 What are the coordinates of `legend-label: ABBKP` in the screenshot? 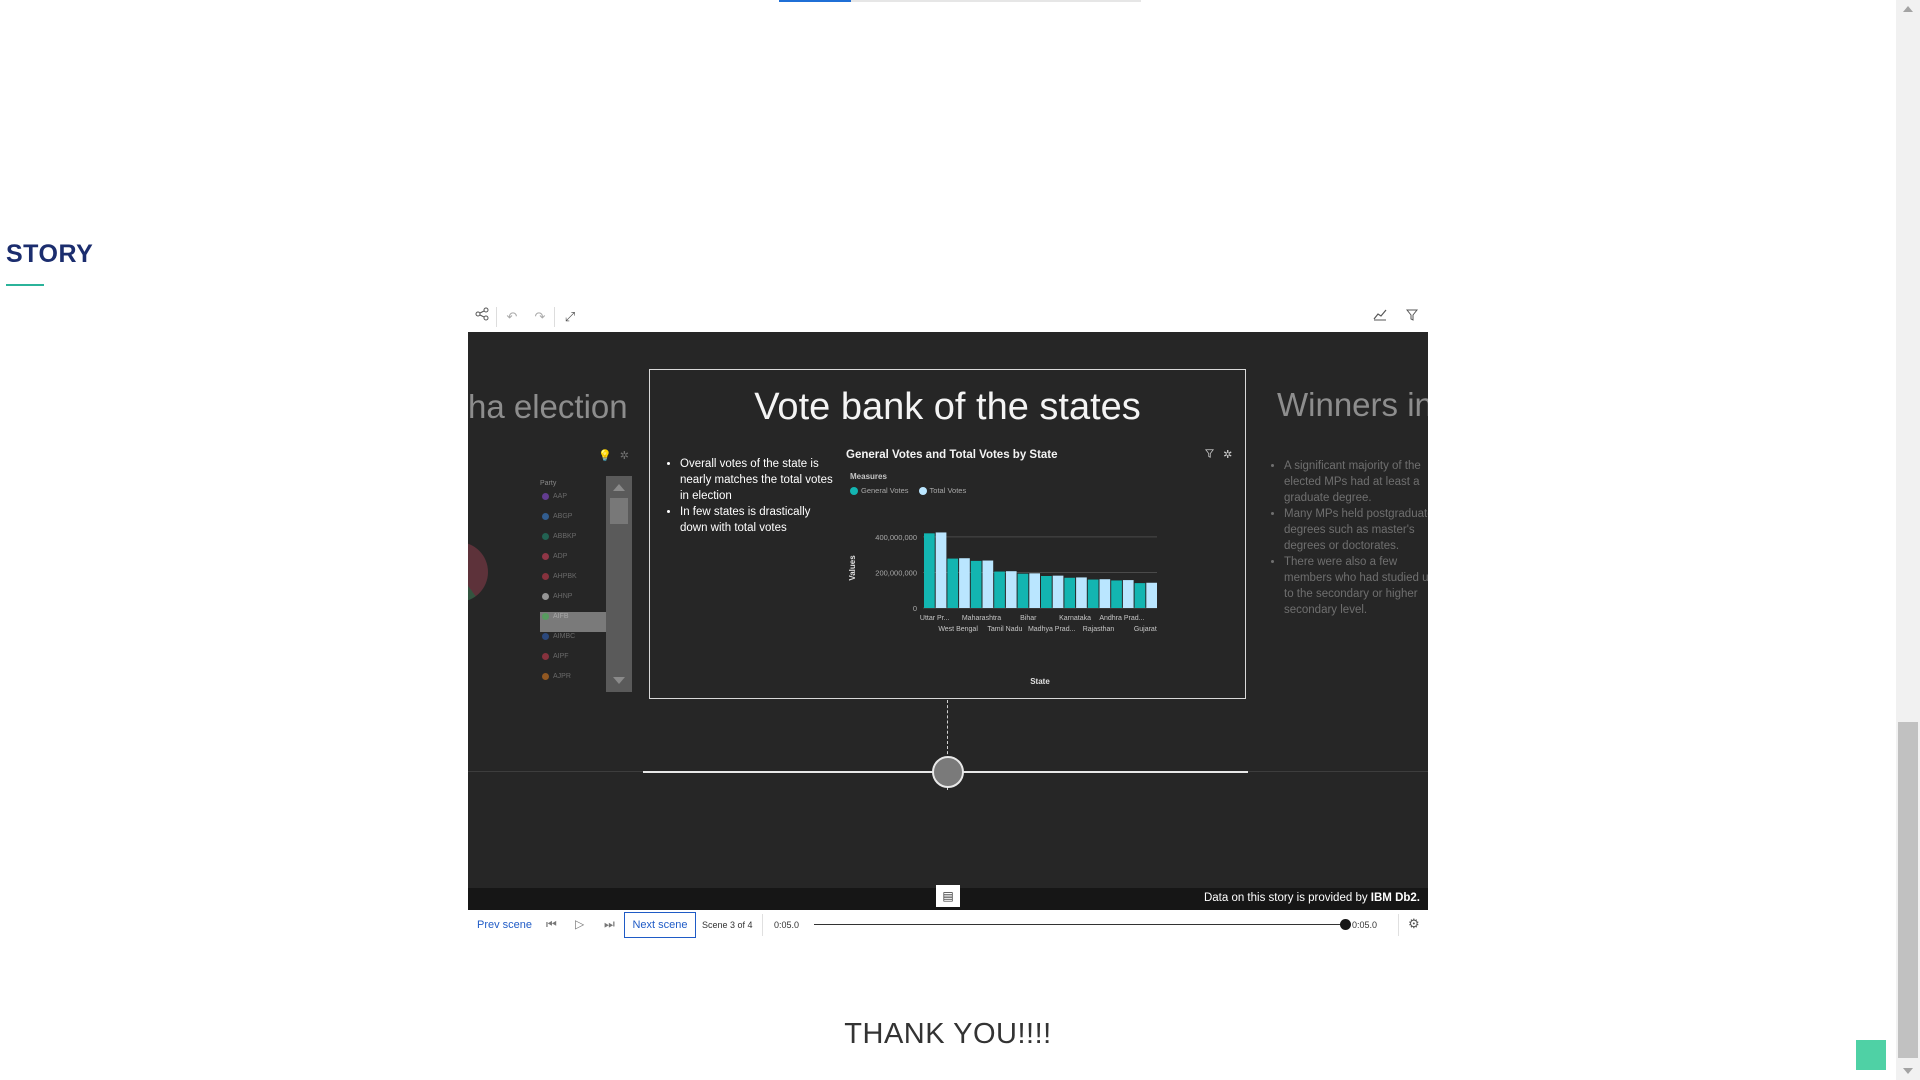 It's located at (565, 536).